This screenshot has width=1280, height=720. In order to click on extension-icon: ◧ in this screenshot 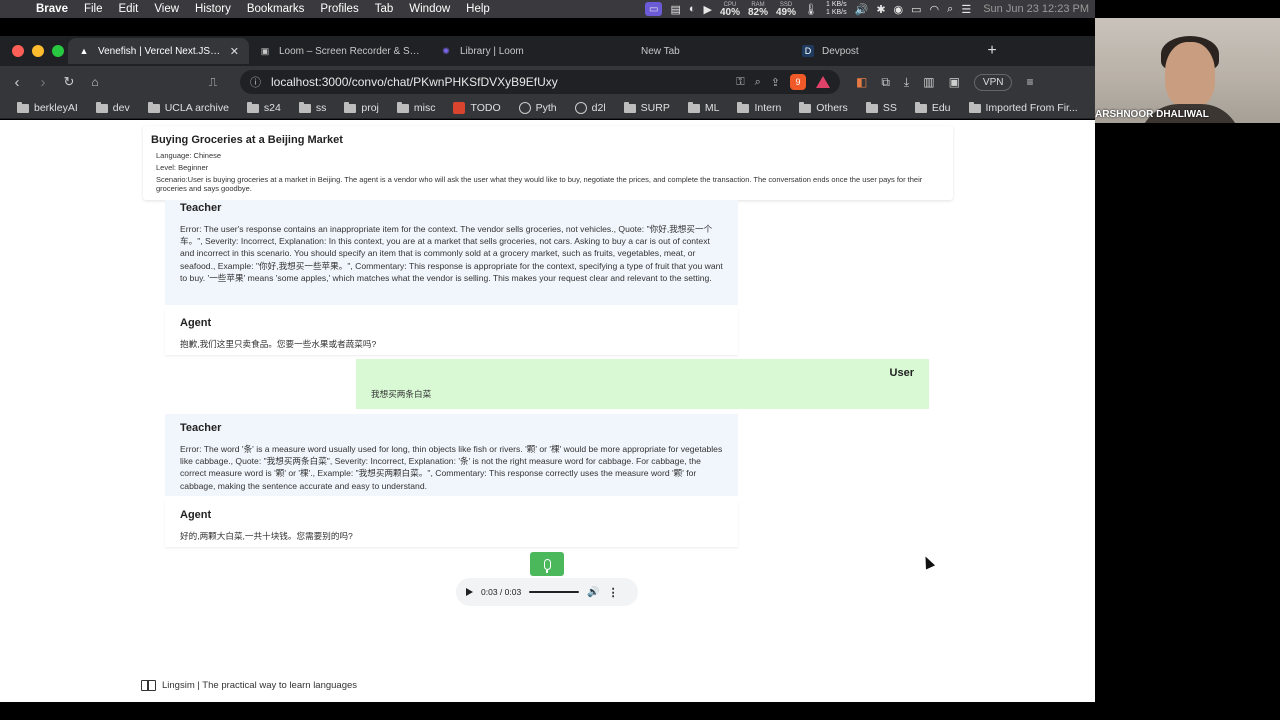, I will do `click(861, 82)`.